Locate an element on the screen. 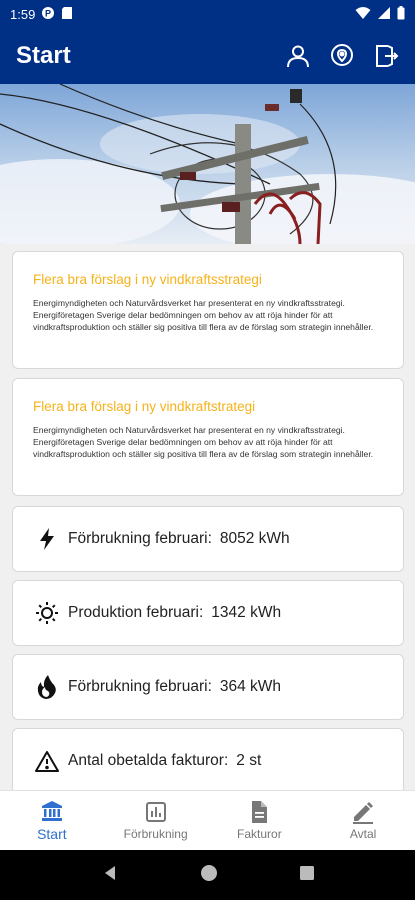  stat-card-heating: Förbrukning februari: 364 kWh is located at coordinates (208, 687).